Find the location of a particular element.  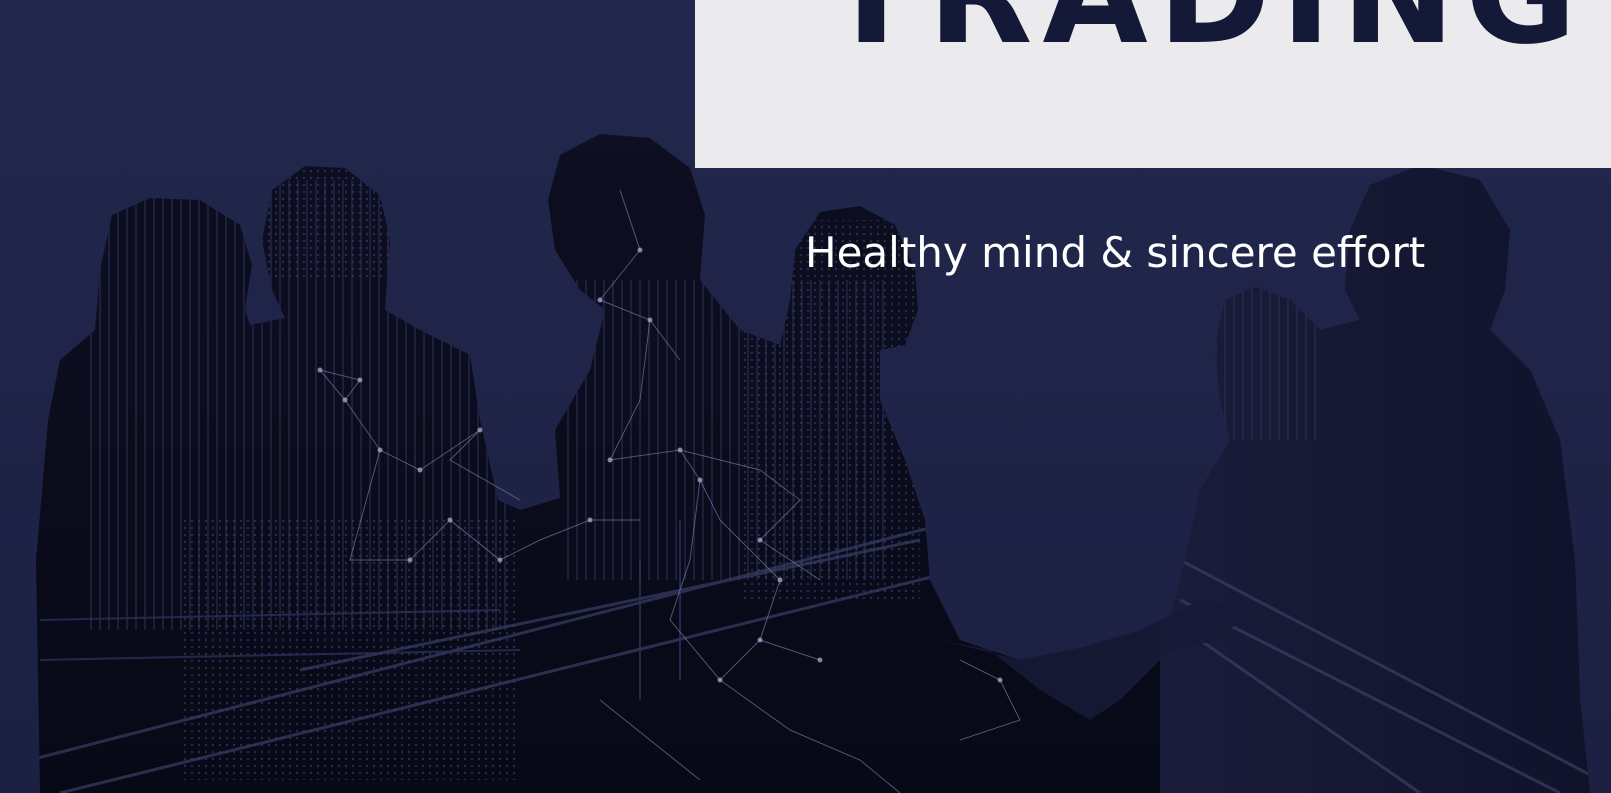

hero-title: TRADING is located at coordinates (1206, 32).